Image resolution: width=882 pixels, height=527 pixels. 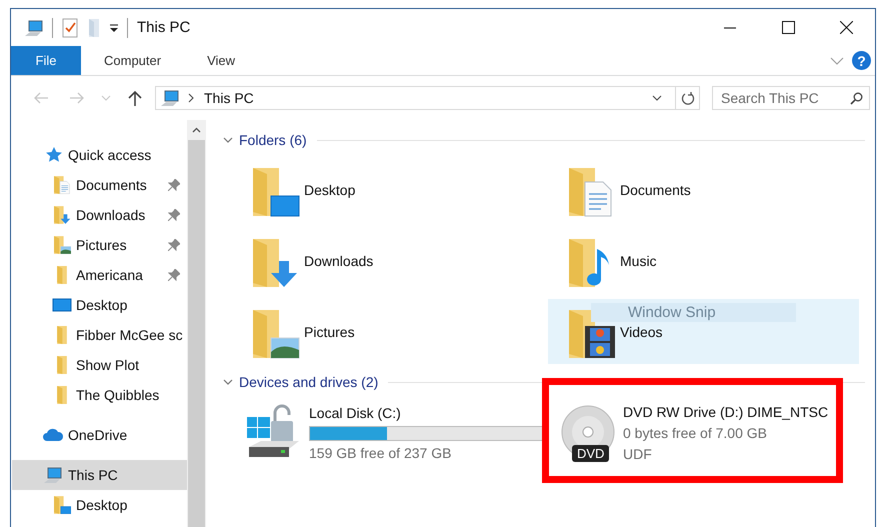 I want to click on monitor-icon, so click(x=62, y=305).